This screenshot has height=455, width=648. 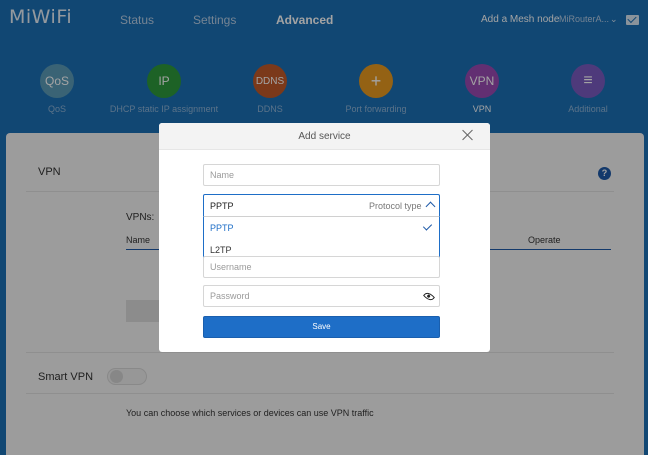 What do you see at coordinates (222, 228) in the screenshot?
I see `option-label: PPTP` at bounding box center [222, 228].